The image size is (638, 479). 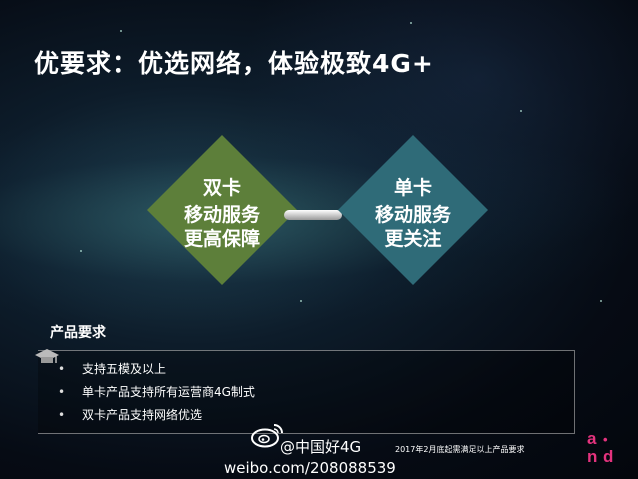 I want to click on diamond-right-line2: 移动服务, so click(x=412, y=215).